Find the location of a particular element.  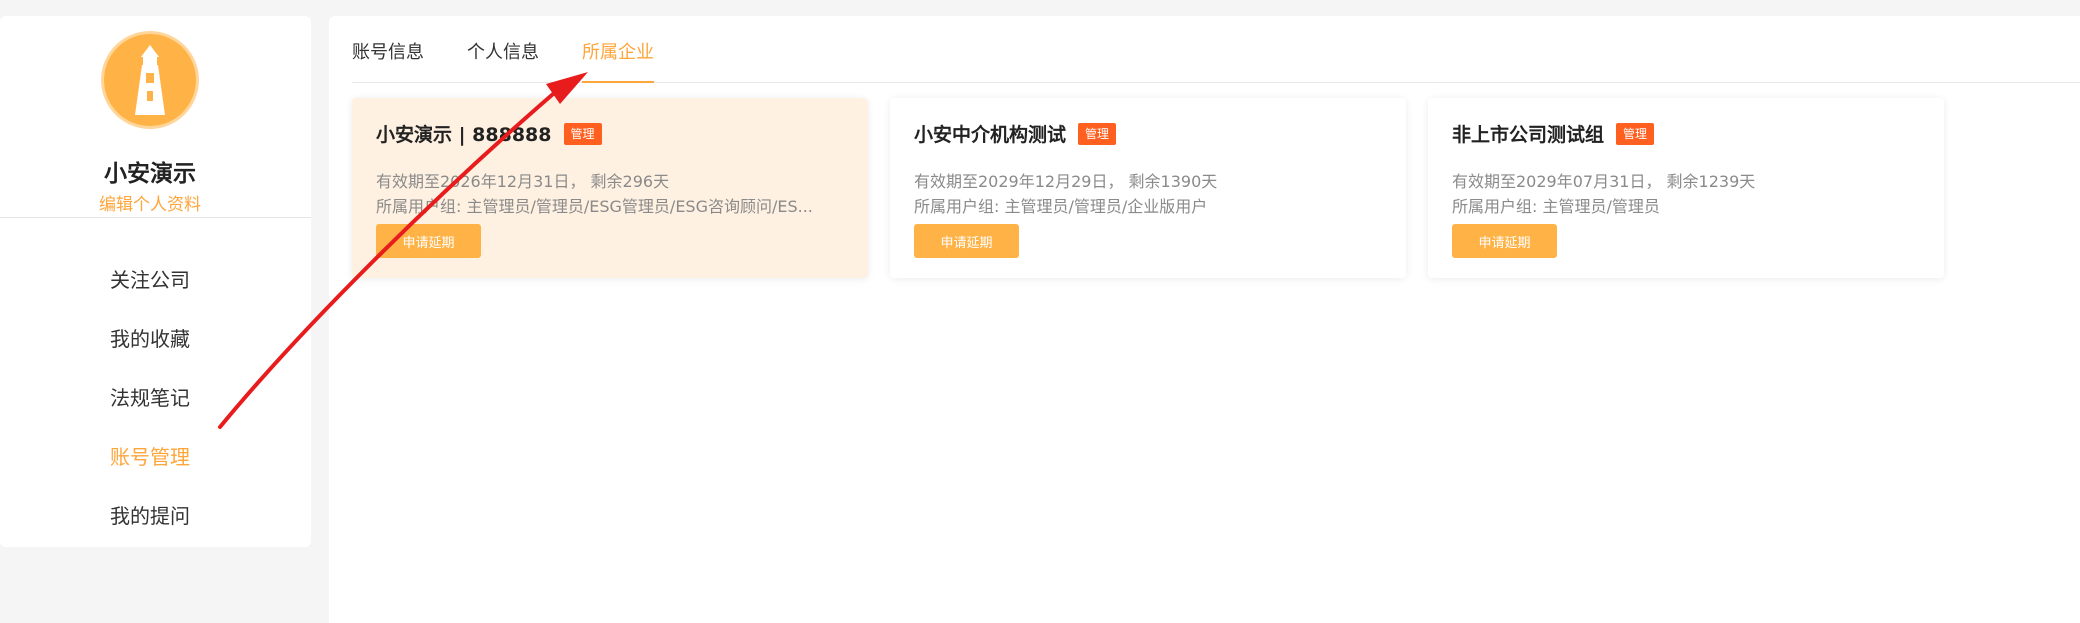

sidebar-nav: 关注公司 我的收藏 法规笔记 账号管理 我的提问 is located at coordinates (150, 398).